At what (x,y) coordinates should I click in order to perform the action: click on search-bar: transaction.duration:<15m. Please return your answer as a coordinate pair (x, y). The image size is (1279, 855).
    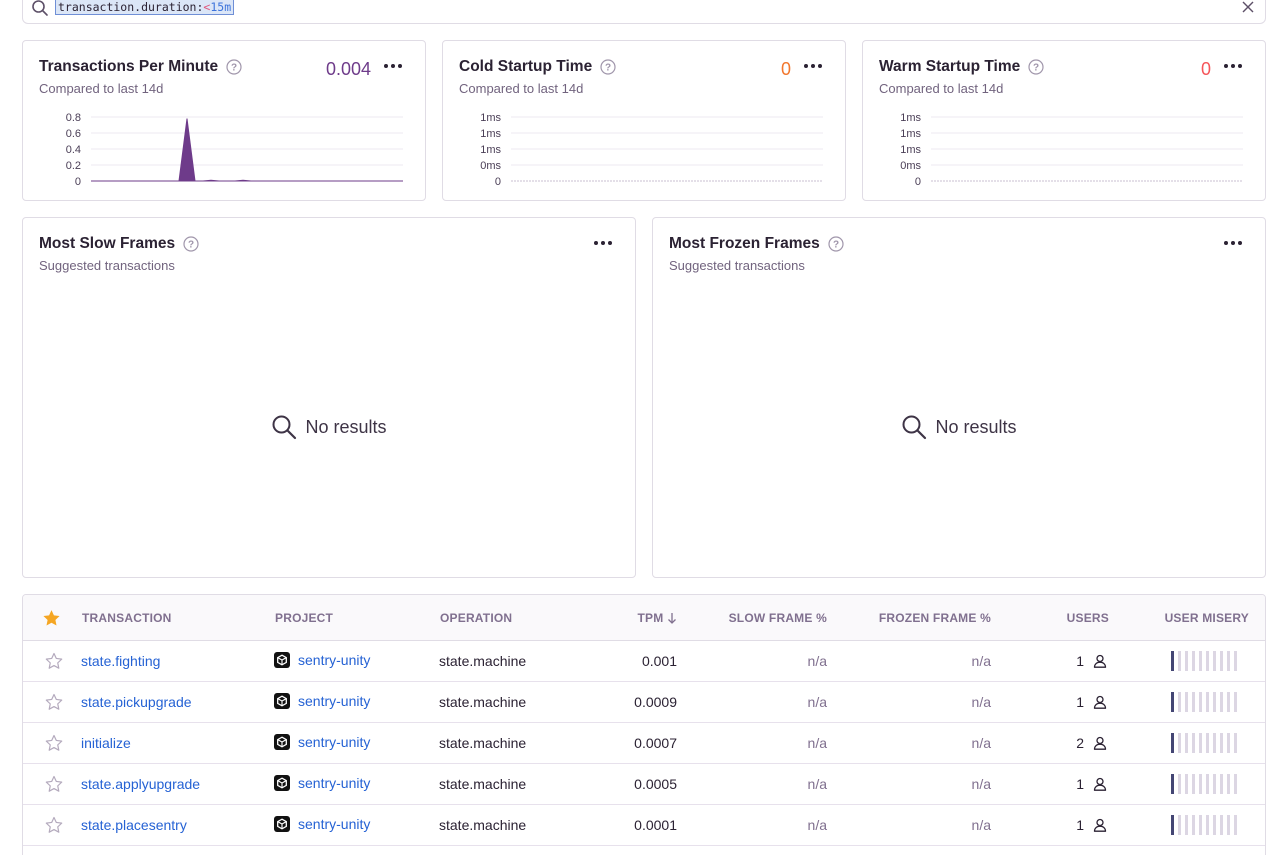
    Looking at the image, I should click on (644, 12).